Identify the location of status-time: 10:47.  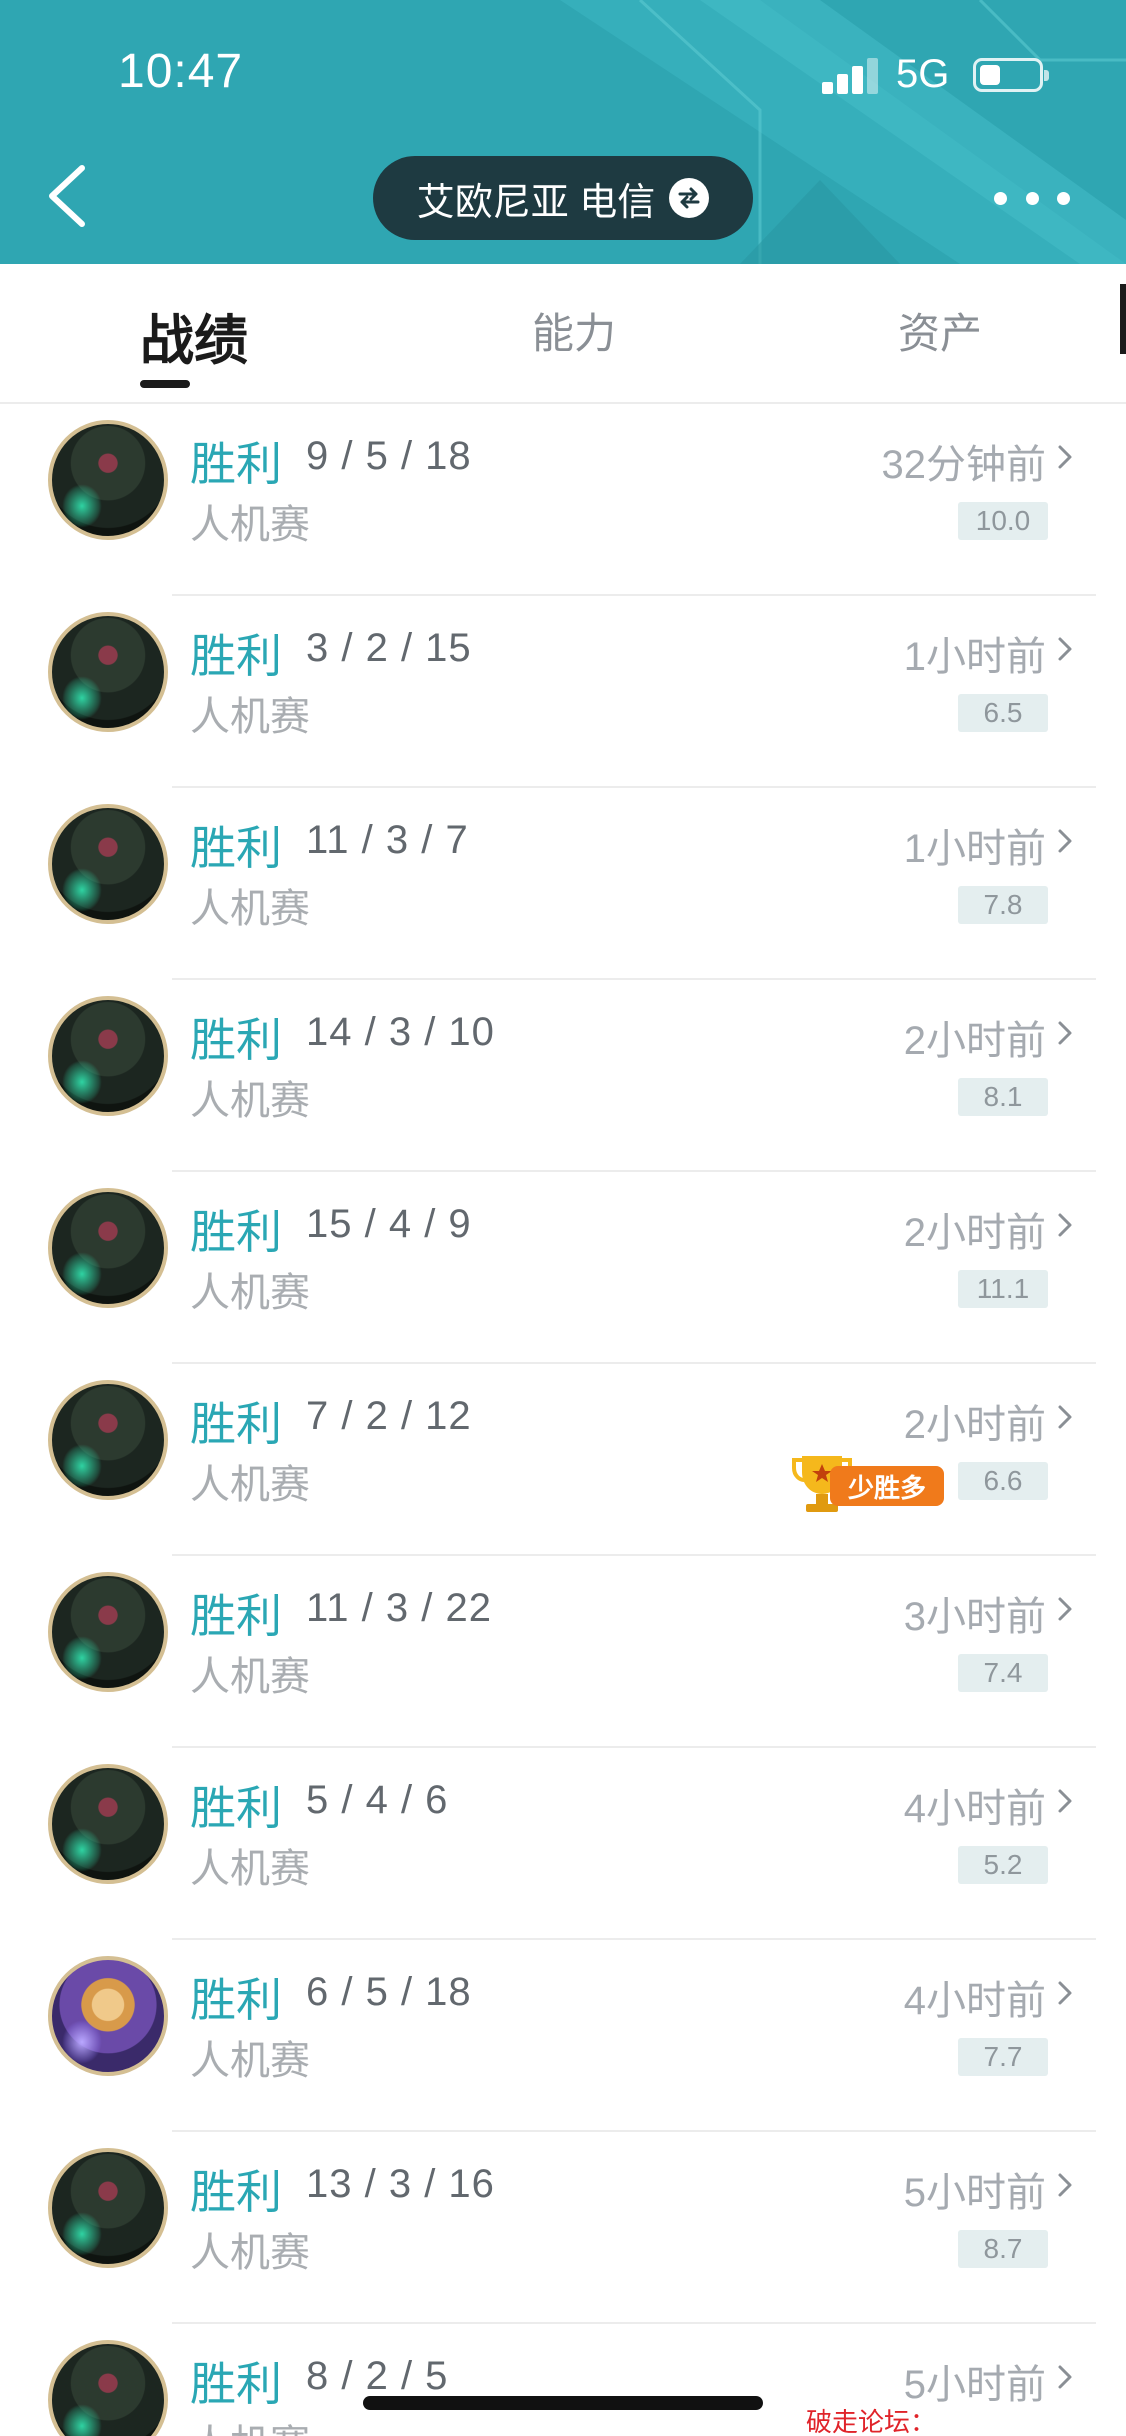
(181, 71).